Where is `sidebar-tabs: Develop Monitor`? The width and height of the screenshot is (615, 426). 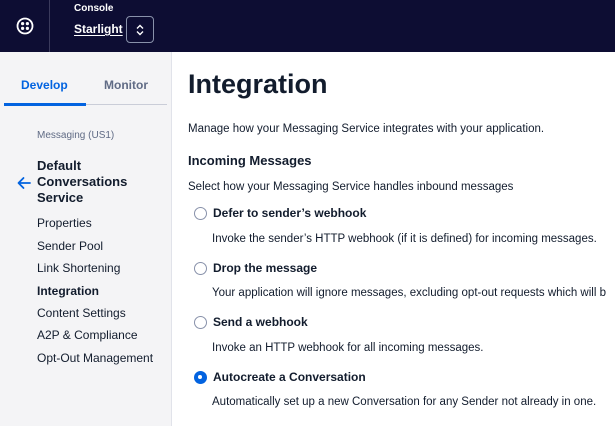 sidebar-tabs: Develop Monitor is located at coordinates (85, 79).